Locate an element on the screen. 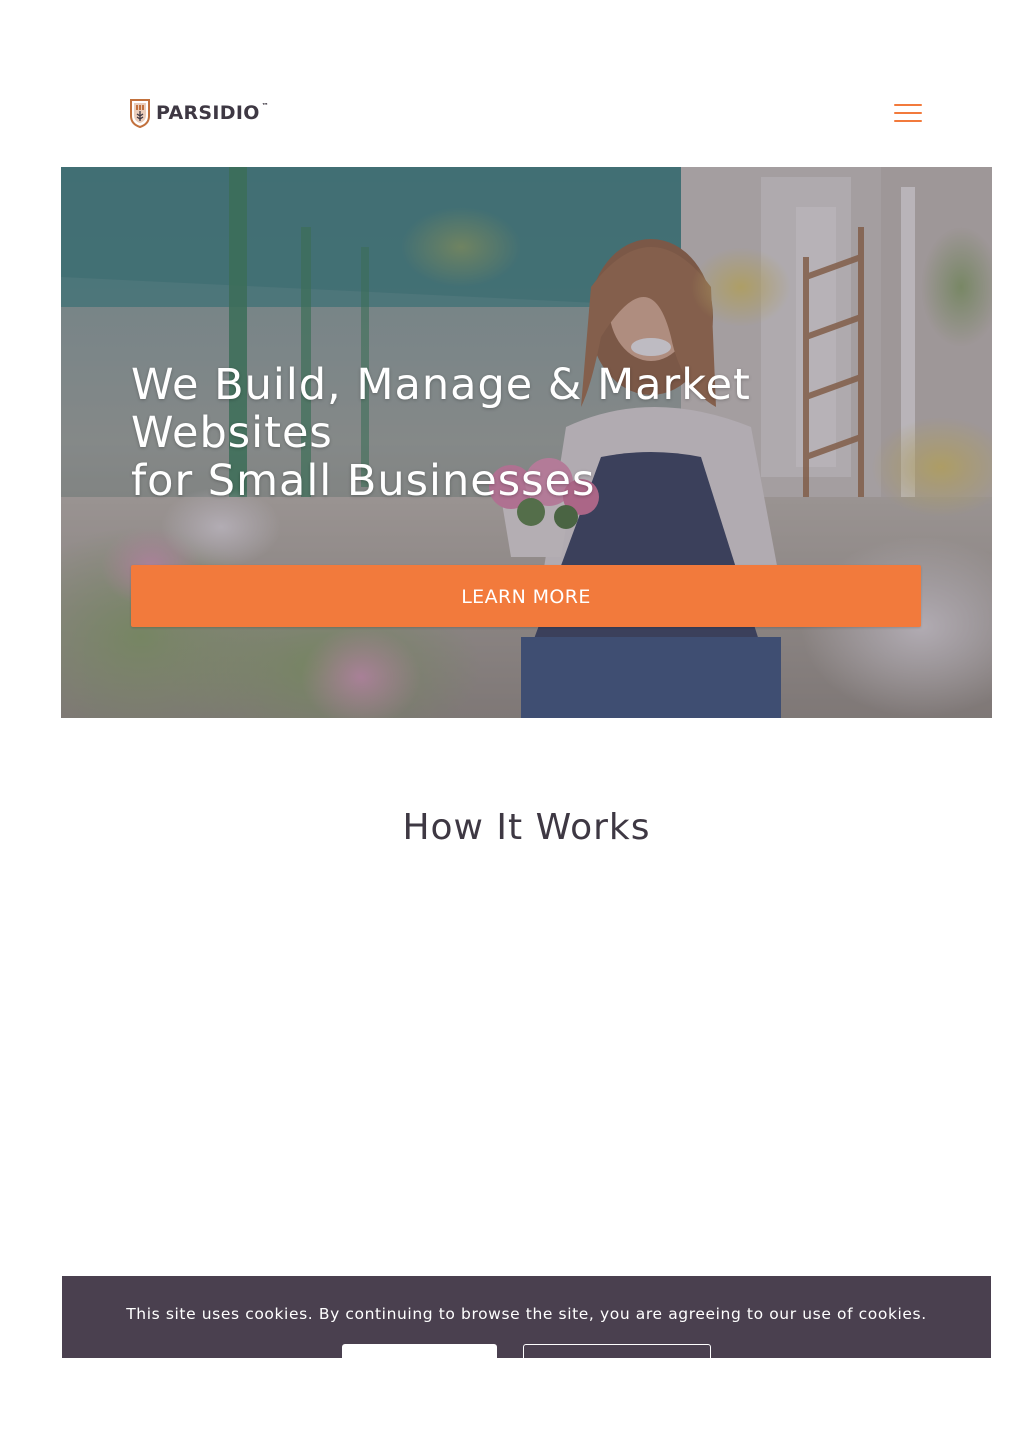 The image size is (1024, 1449). how-it-works-title: How It Works is located at coordinates (526, 827).